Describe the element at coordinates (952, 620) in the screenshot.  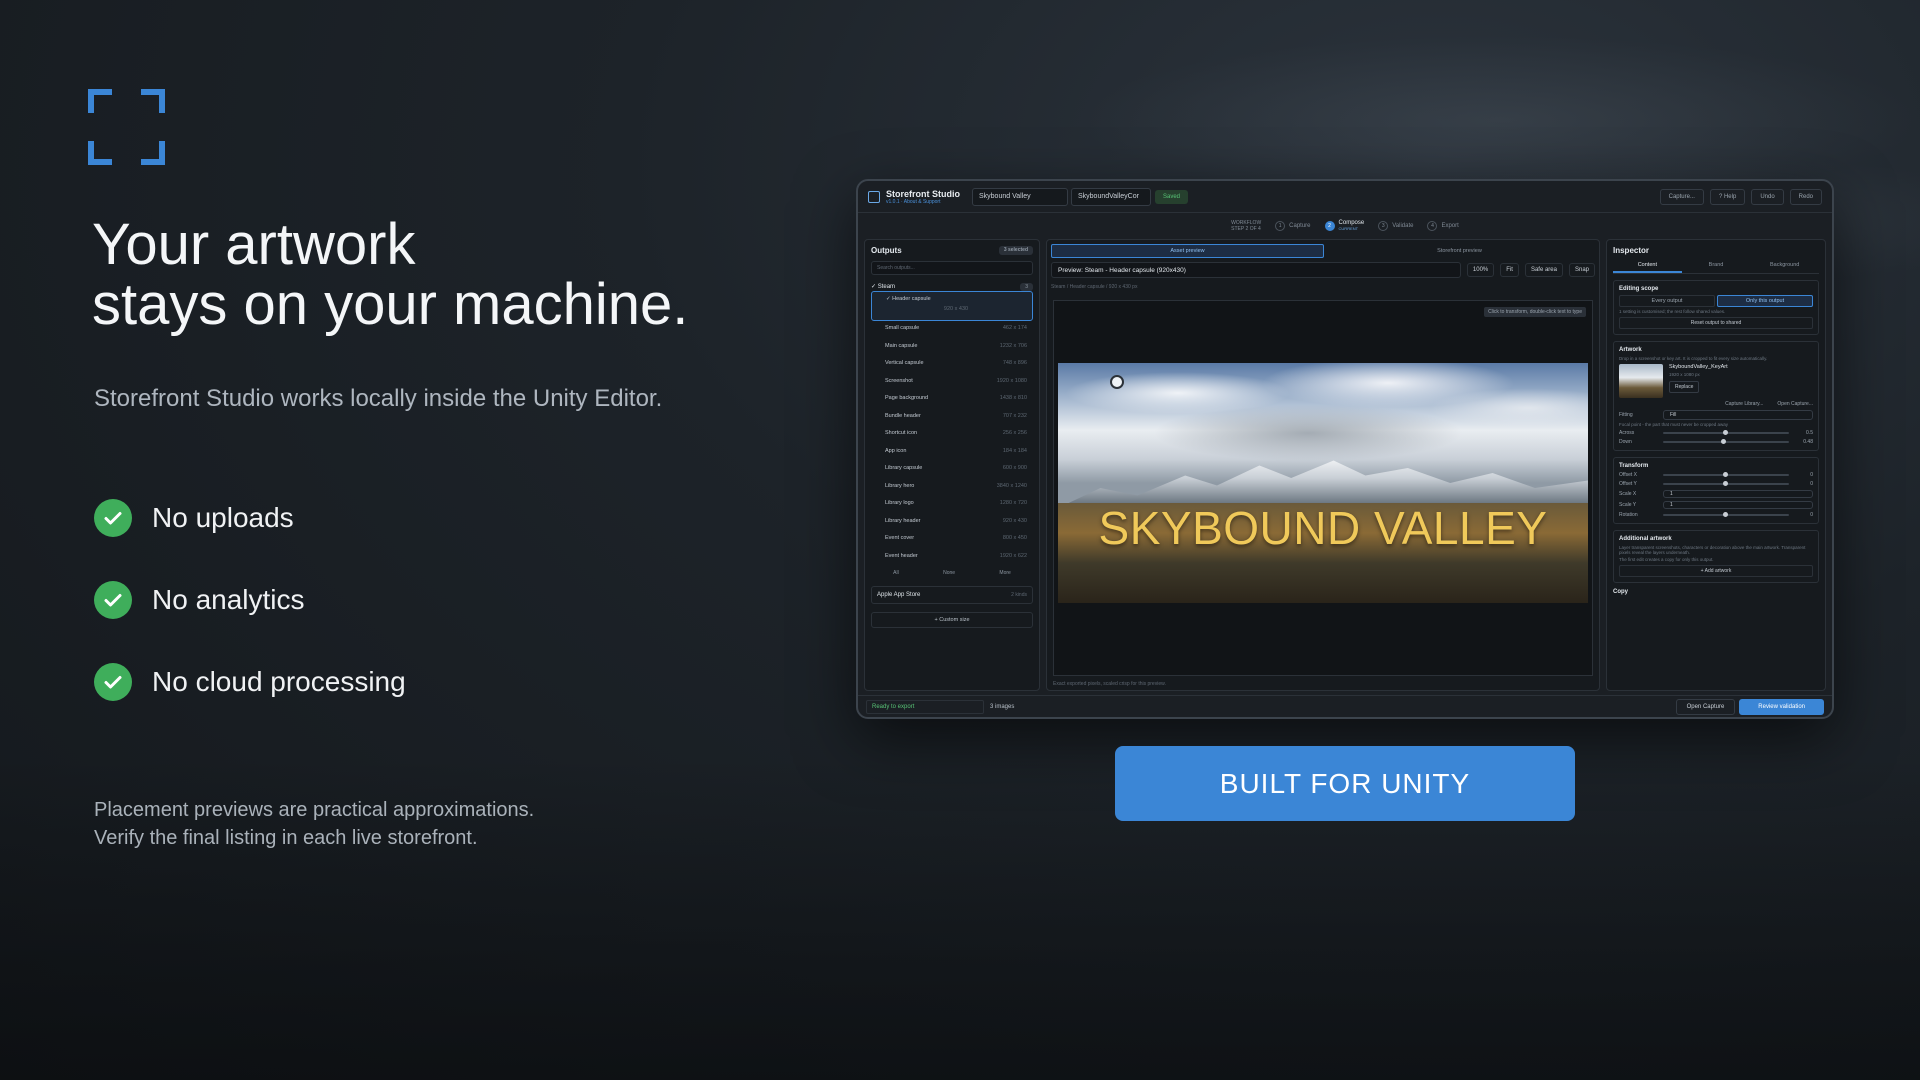
I see `custom-size-button: + Custom size` at that location.